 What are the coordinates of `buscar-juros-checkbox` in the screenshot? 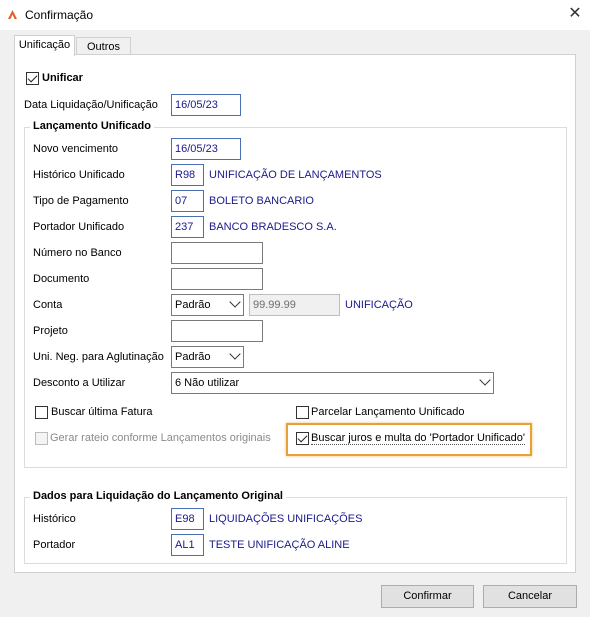 It's located at (302, 438).